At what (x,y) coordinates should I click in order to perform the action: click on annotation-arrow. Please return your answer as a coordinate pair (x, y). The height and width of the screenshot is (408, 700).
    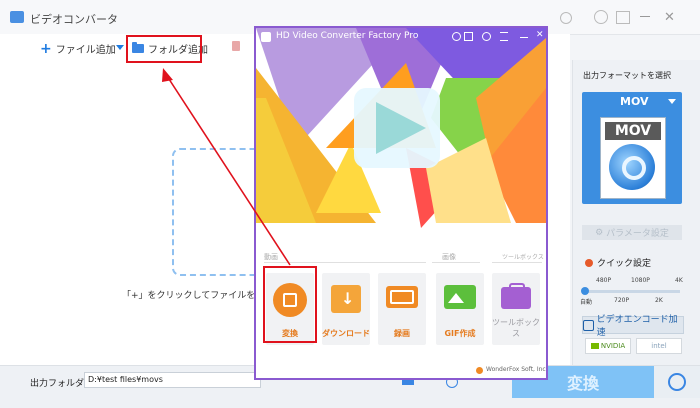
    Looking at the image, I should click on (226, 167).